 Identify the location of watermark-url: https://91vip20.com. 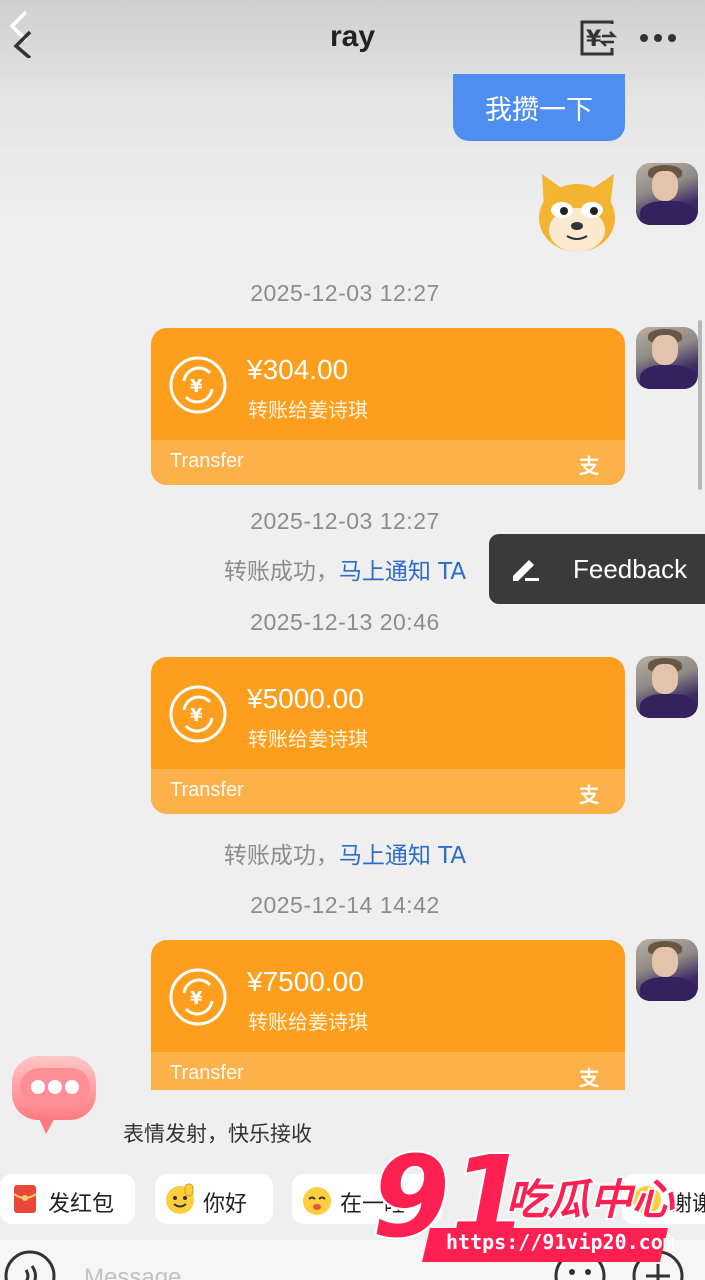
(560, 1242).